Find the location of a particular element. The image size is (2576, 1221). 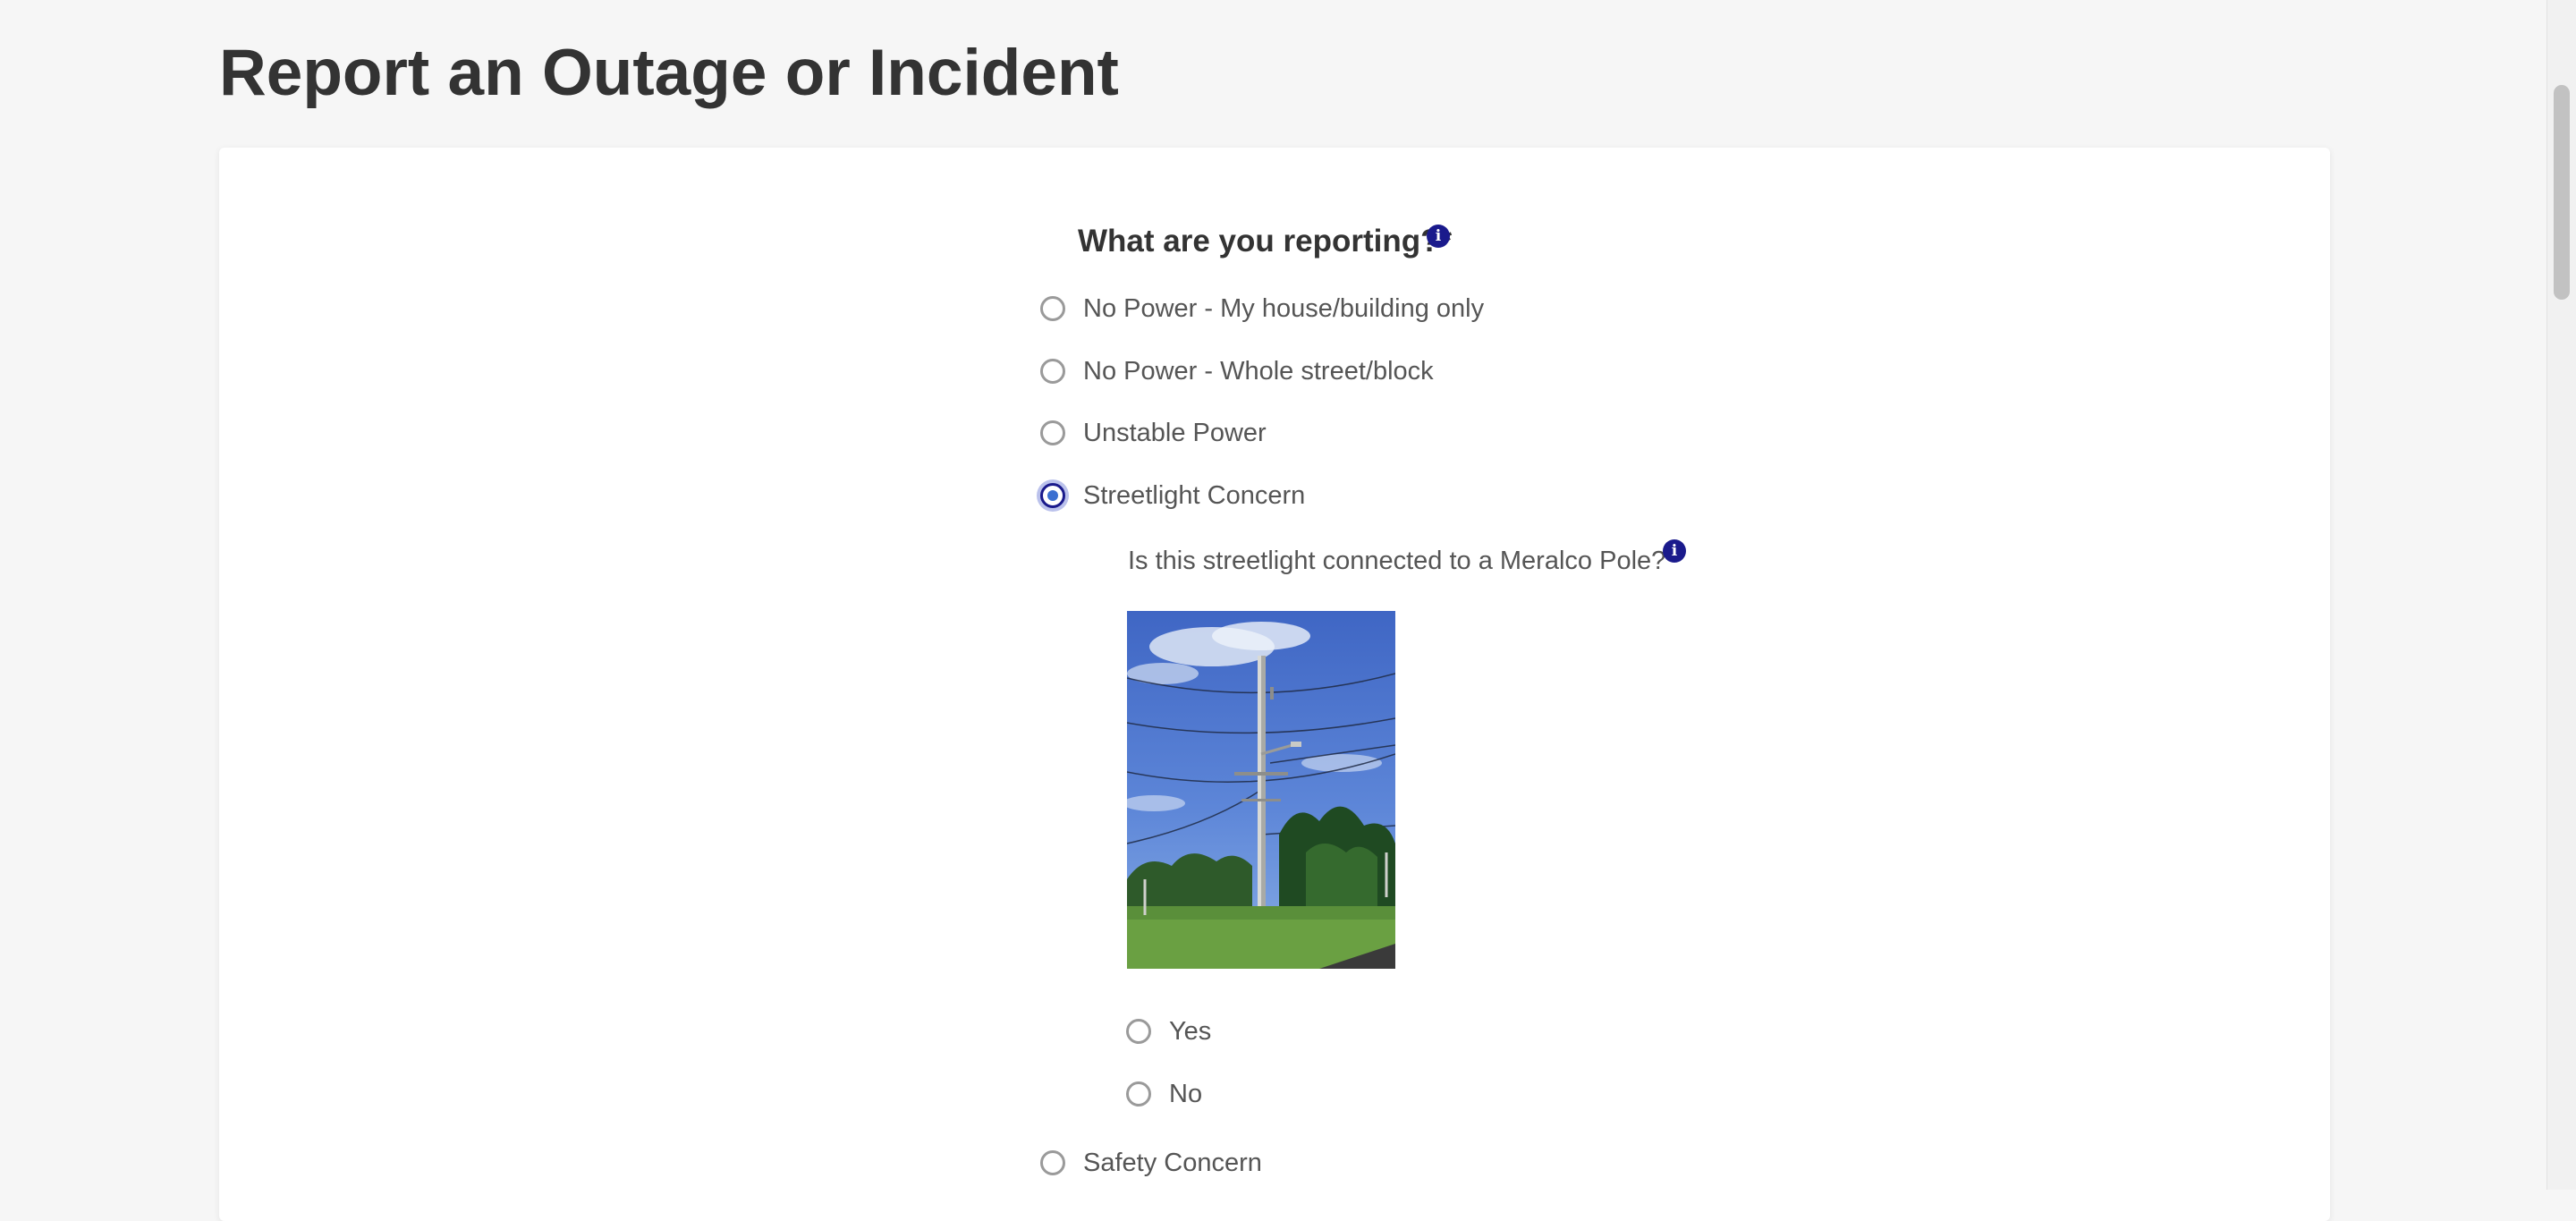

option-unstable-power: Unstable Power is located at coordinates (1153, 433).